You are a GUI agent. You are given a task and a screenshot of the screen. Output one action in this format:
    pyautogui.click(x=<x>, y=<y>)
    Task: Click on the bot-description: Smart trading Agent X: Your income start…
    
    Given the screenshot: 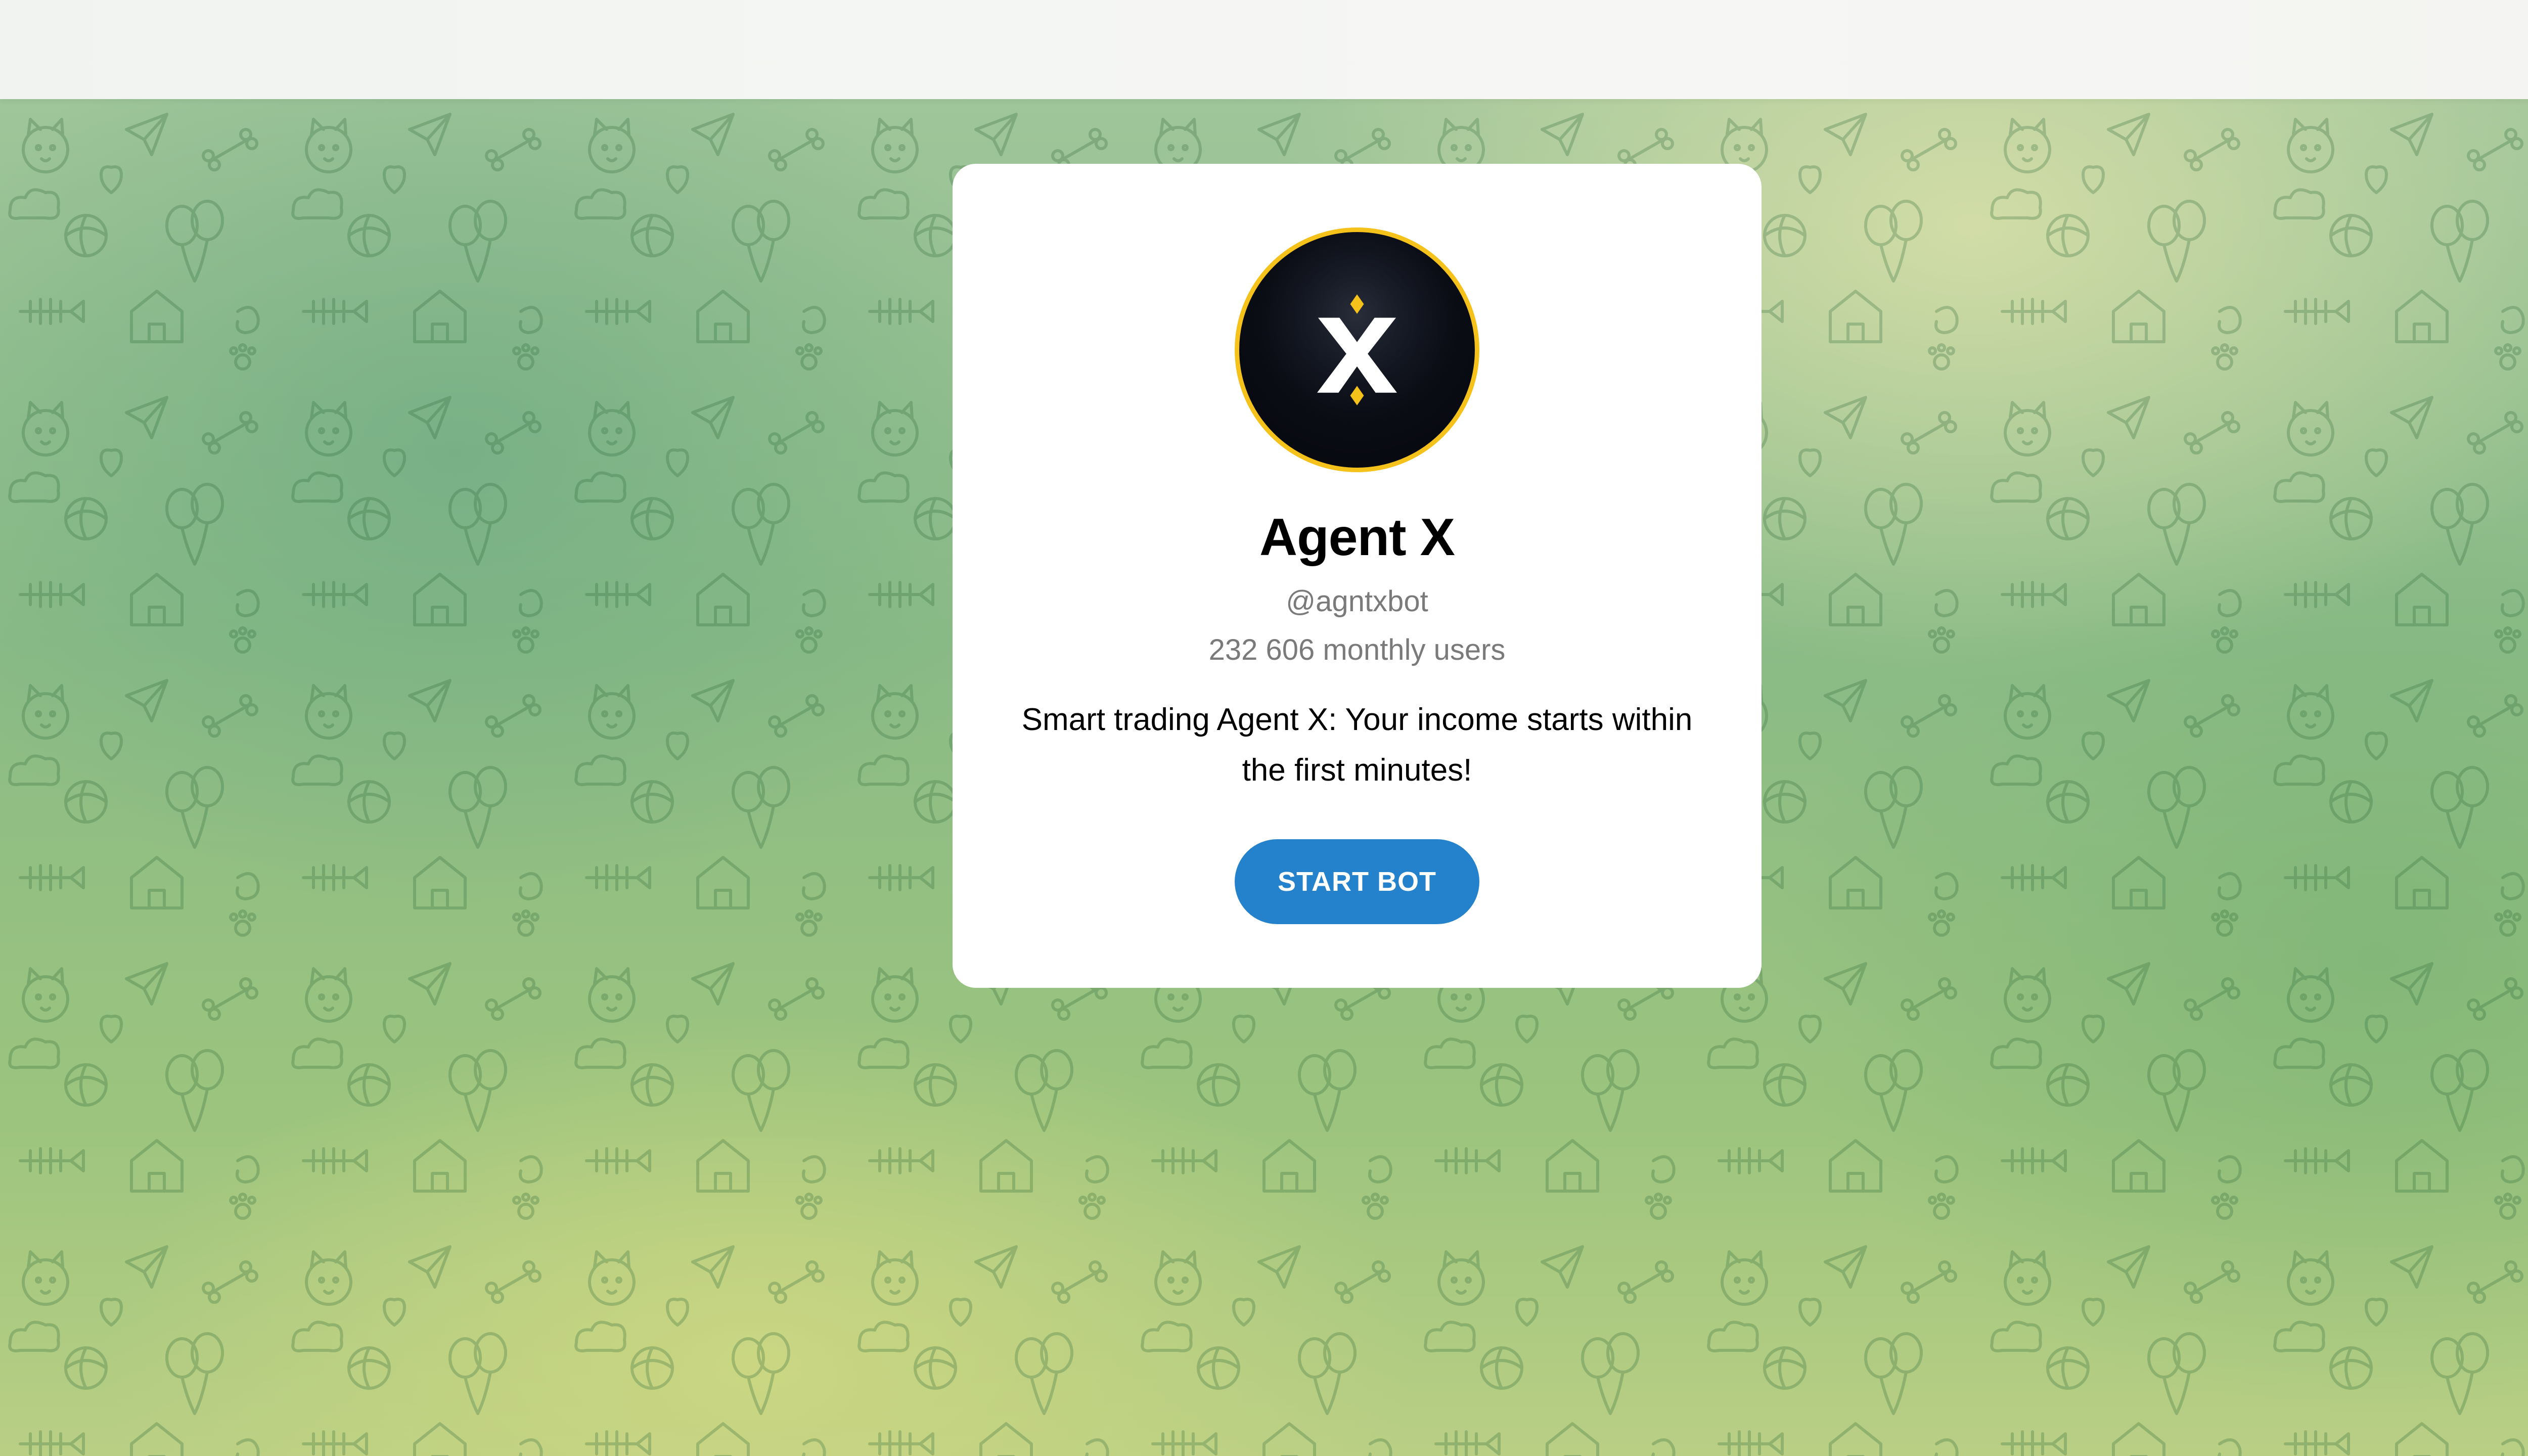 What is the action you would take?
    pyautogui.click(x=1357, y=745)
    